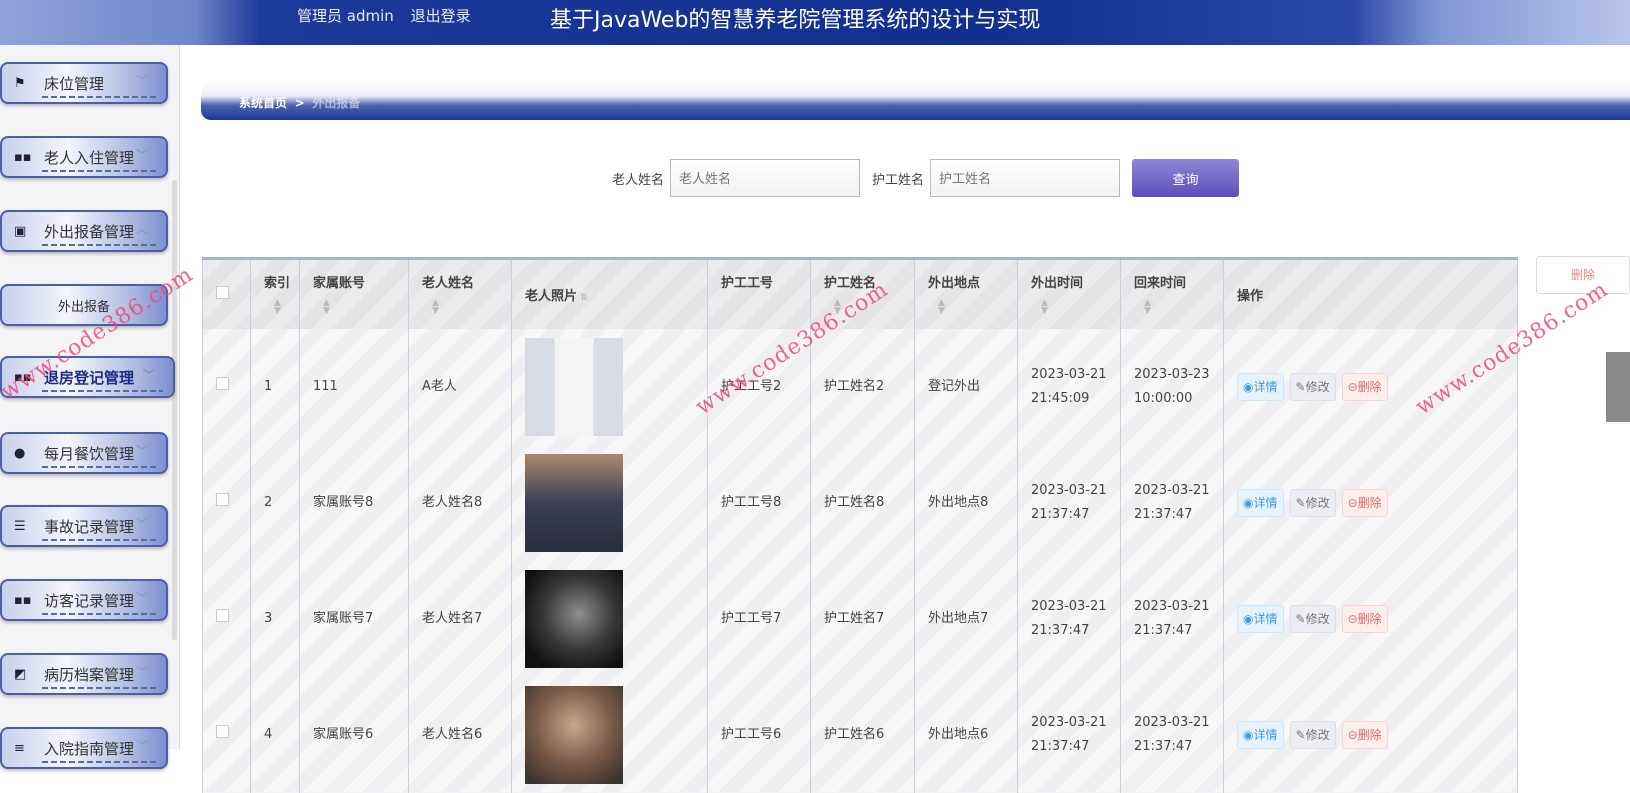 The image size is (1630, 793). What do you see at coordinates (1172, 293) in the screenshot?
I see `column-header: 回来时间 ▲ ▼` at bounding box center [1172, 293].